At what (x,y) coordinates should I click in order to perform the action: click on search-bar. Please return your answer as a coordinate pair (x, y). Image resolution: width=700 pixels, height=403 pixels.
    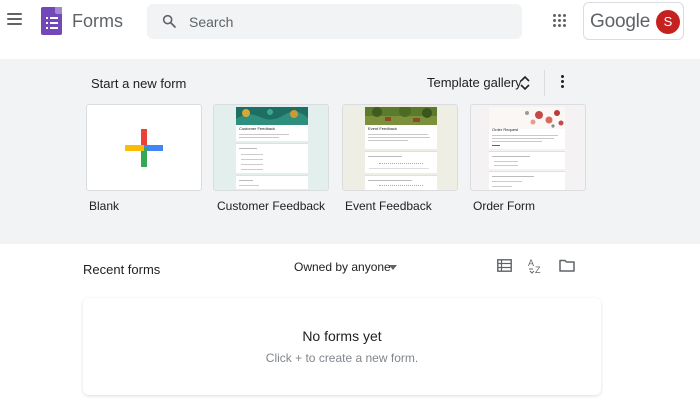
    Looking at the image, I should click on (334, 21).